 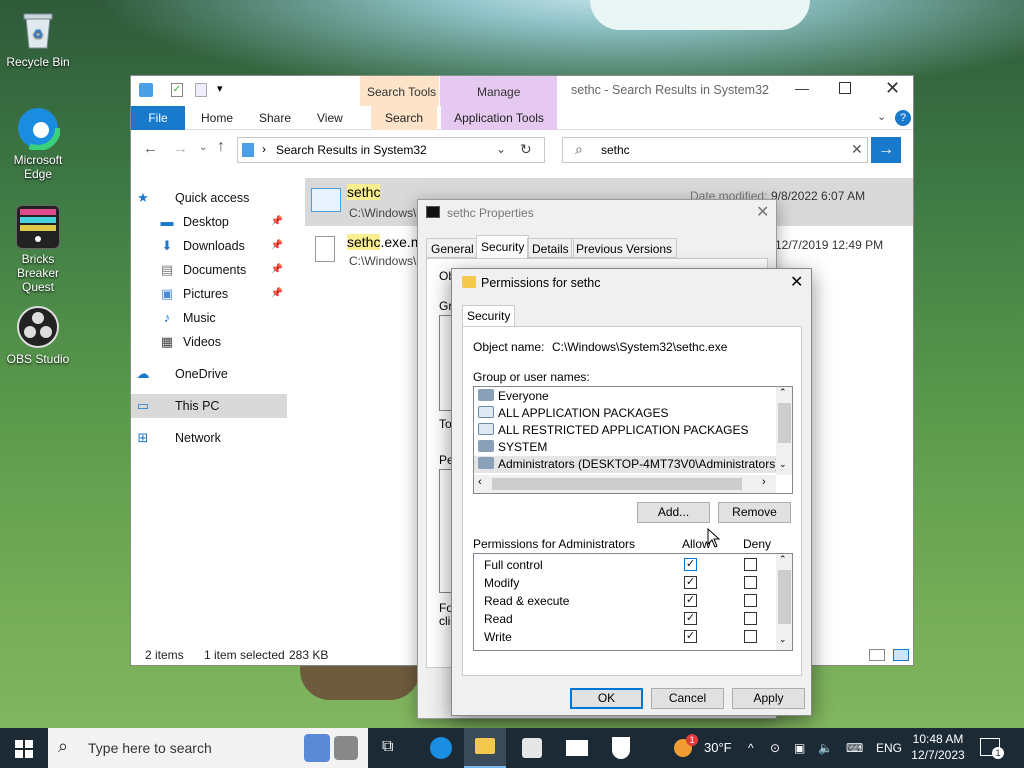 I want to click on list-item: ALL APPLICATION PACKAGES, so click(x=573, y=413).